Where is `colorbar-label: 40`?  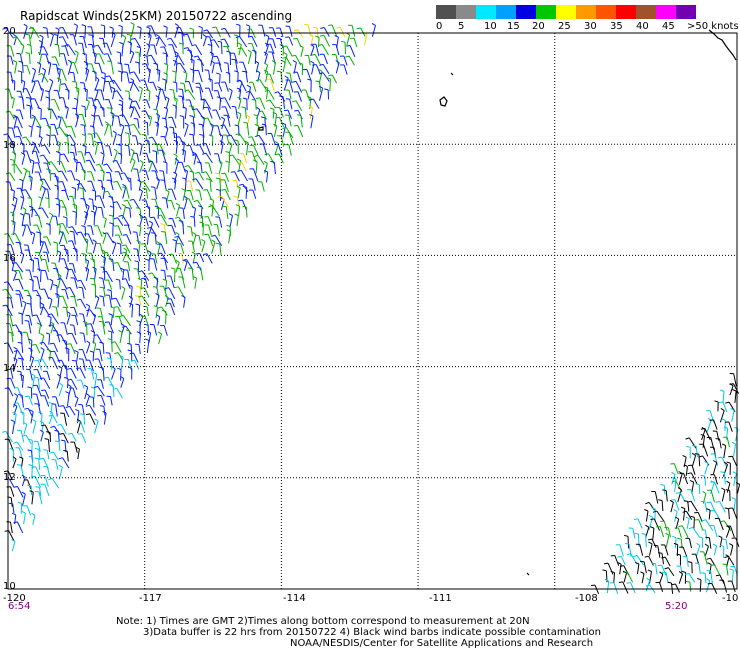 colorbar-label: 40 is located at coordinates (642, 26).